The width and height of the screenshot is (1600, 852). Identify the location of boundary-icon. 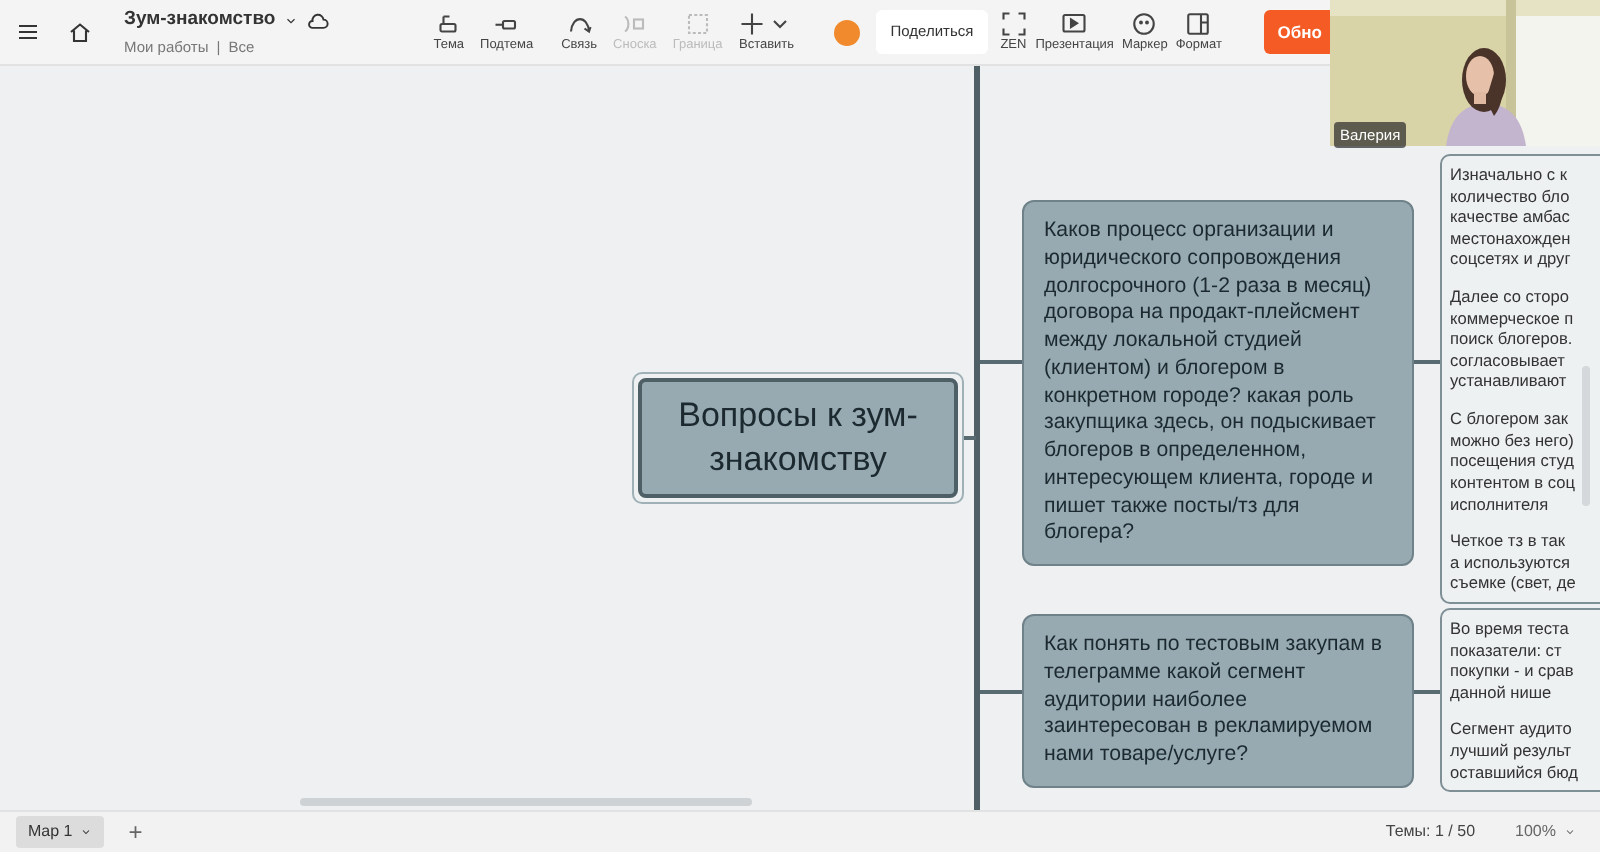
(697, 23).